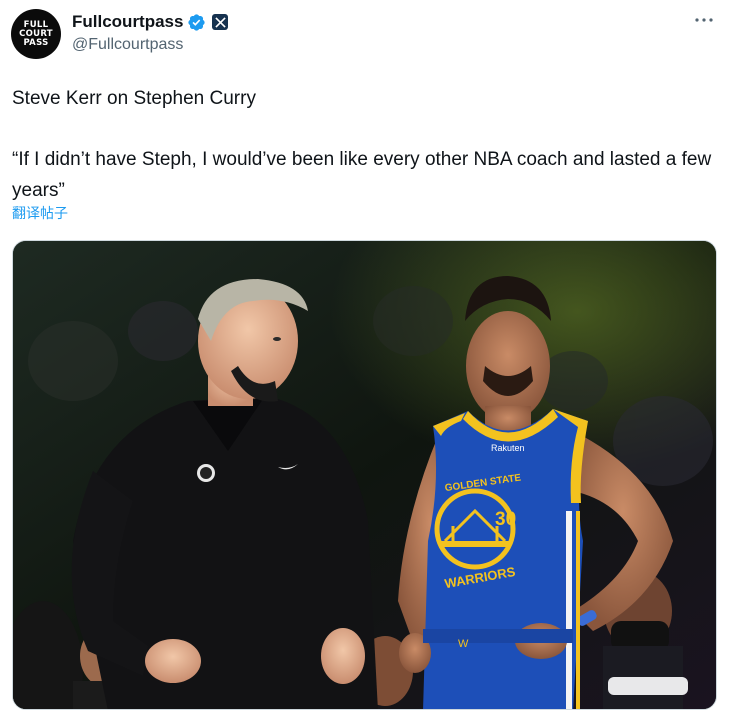 The image size is (729, 715). What do you see at coordinates (704, 20) in the screenshot?
I see `more-options-icon` at bounding box center [704, 20].